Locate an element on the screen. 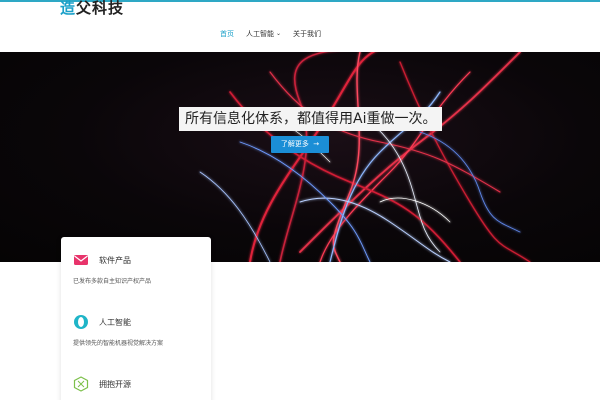 The image size is (600, 400). nav-item-about: 关于我们 is located at coordinates (307, 28).